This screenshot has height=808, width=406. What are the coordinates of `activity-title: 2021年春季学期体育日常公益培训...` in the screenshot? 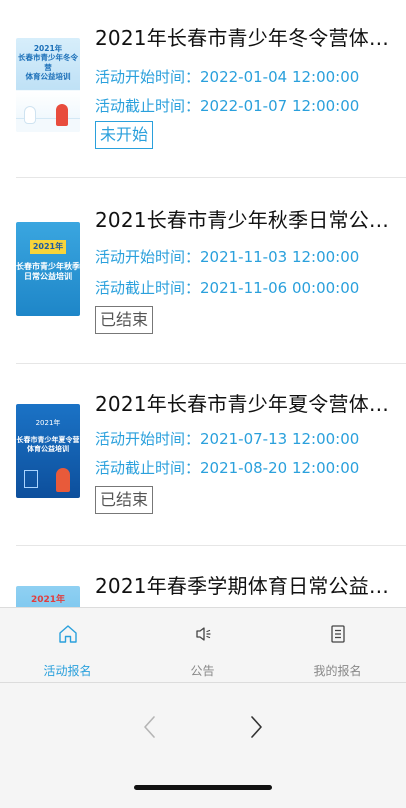 It's located at (245, 586).